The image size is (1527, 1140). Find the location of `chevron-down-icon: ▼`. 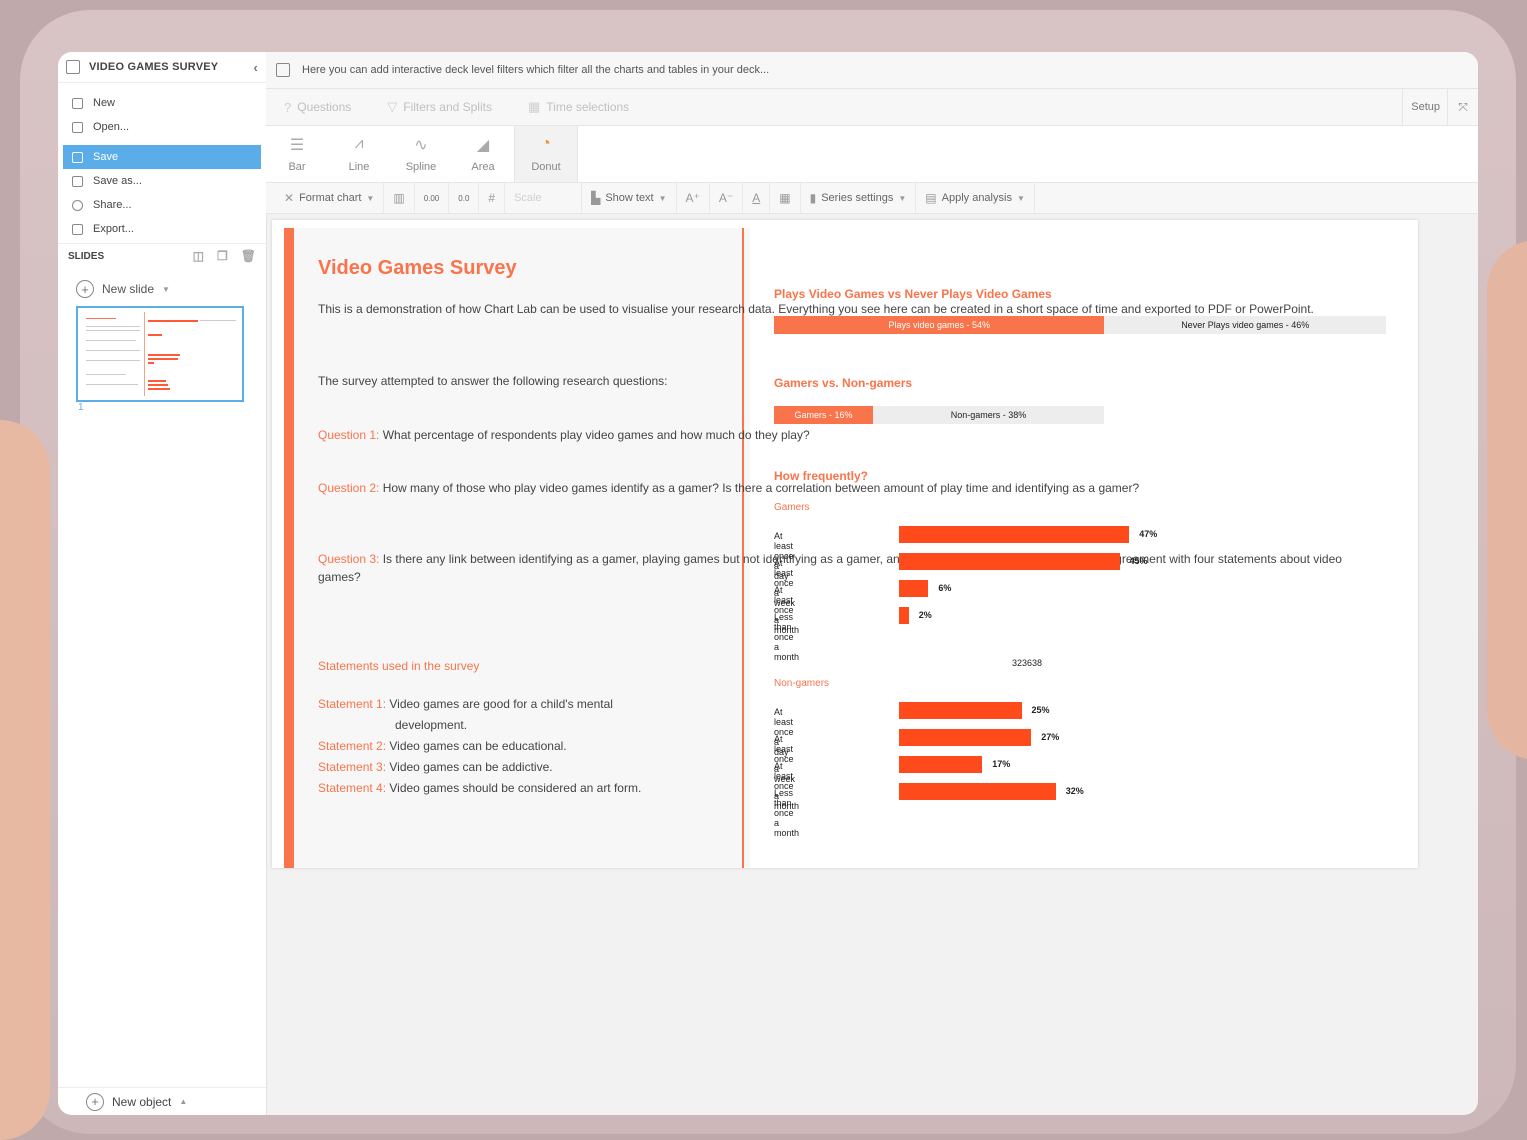

chevron-down-icon: ▼ is located at coordinates (166, 289).